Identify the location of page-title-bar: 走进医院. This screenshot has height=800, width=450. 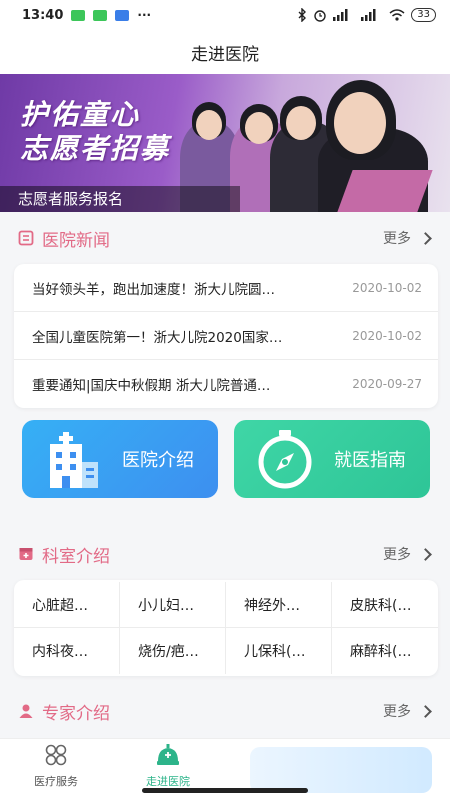
(225, 52).